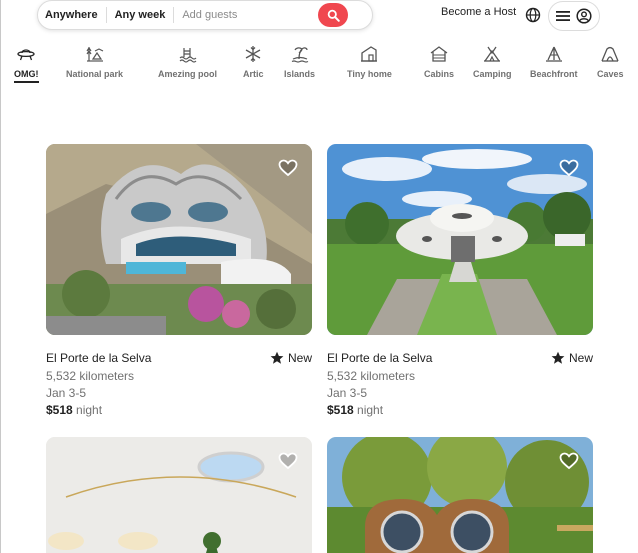  I want to click on search-button, so click(333, 15).